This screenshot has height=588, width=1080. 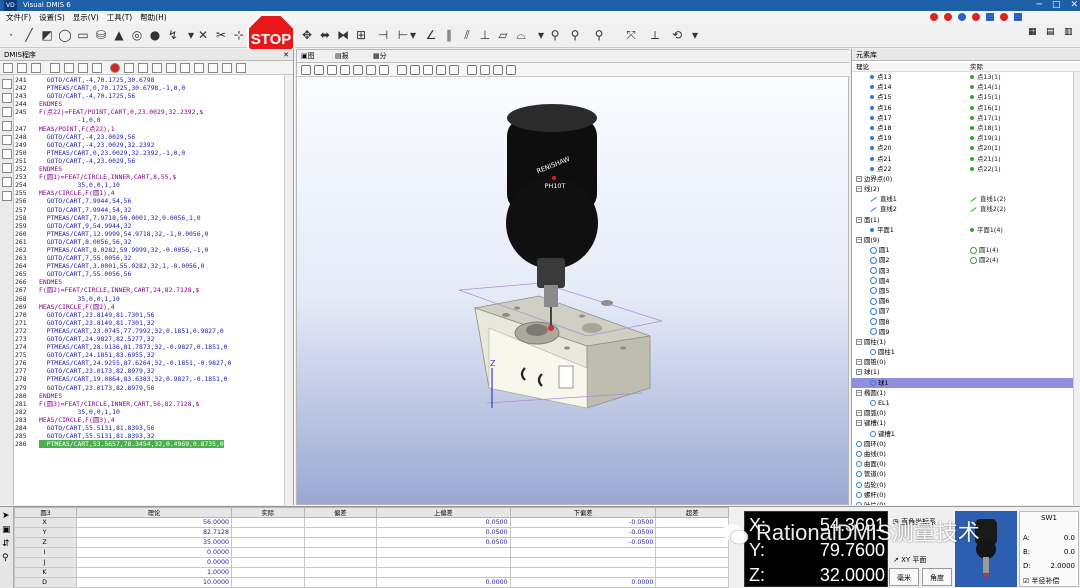 What do you see at coordinates (307, 35) in the screenshot?
I see `move-tool-icon: ✥` at bounding box center [307, 35].